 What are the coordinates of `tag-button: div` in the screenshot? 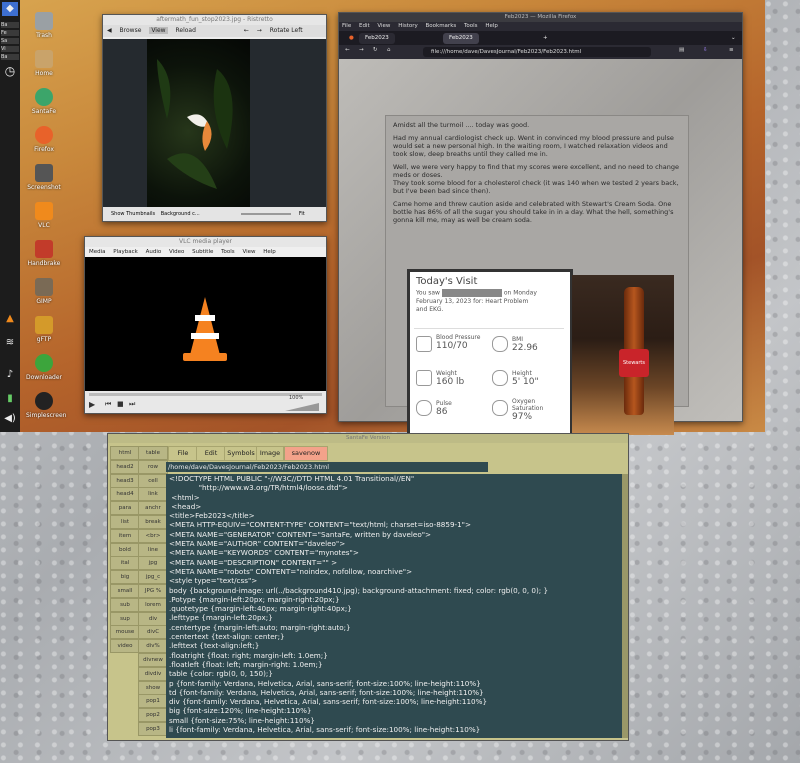 It's located at (153, 618).